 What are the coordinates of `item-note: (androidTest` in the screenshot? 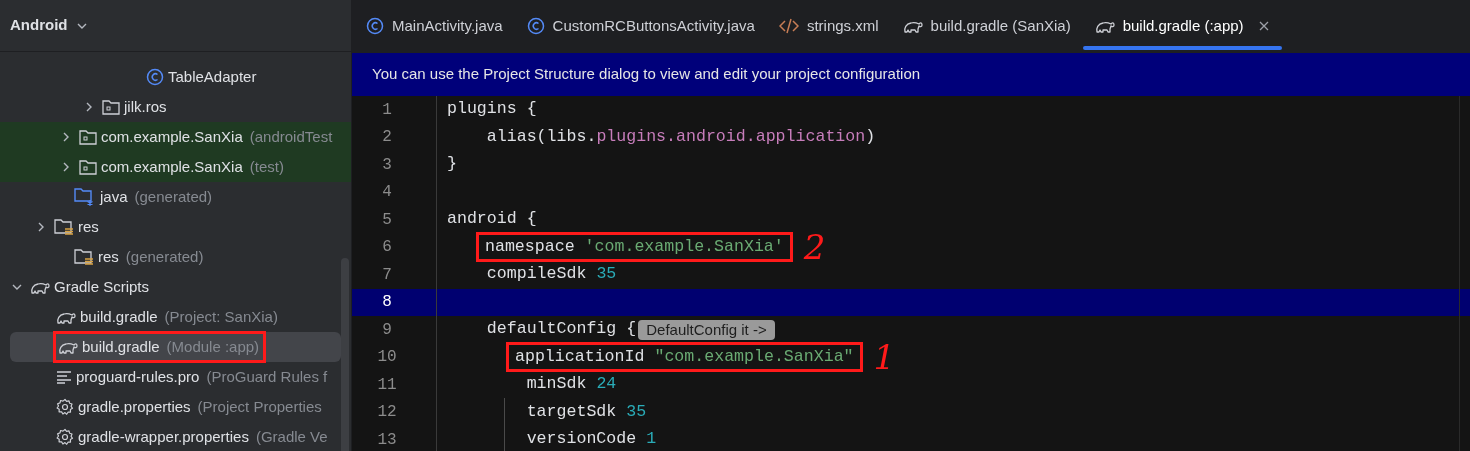 It's located at (291, 136).